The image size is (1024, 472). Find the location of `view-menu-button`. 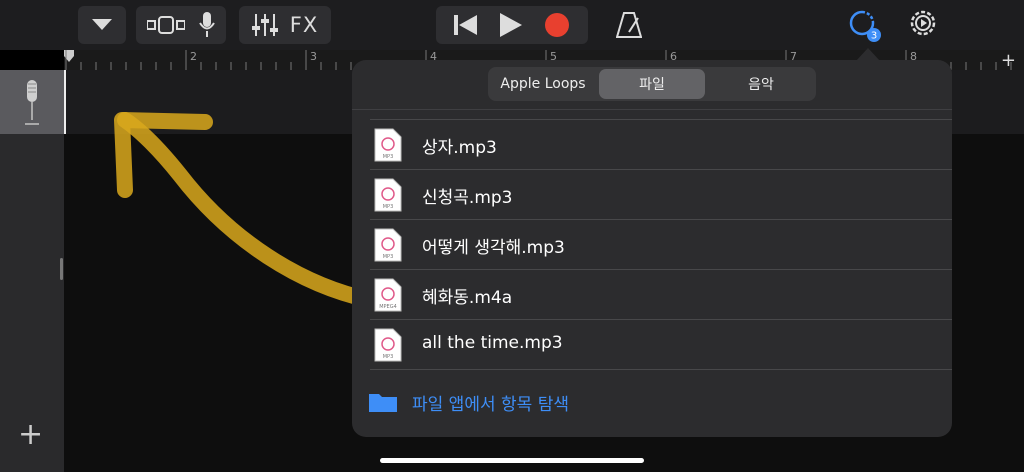

view-menu-button is located at coordinates (102, 25).